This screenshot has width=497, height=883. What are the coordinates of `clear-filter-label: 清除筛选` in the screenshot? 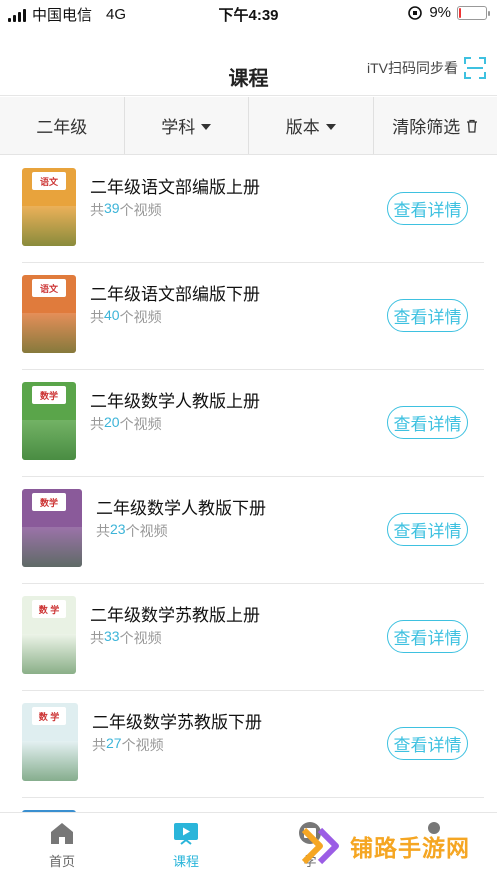 It's located at (426, 127).